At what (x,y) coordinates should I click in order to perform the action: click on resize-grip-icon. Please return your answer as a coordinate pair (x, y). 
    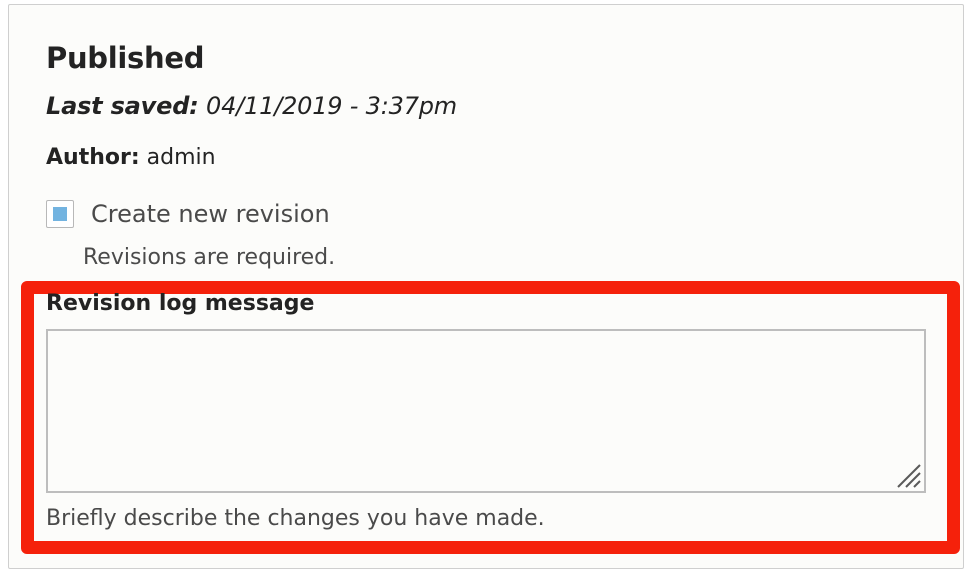
    Looking at the image, I should click on (909, 476).